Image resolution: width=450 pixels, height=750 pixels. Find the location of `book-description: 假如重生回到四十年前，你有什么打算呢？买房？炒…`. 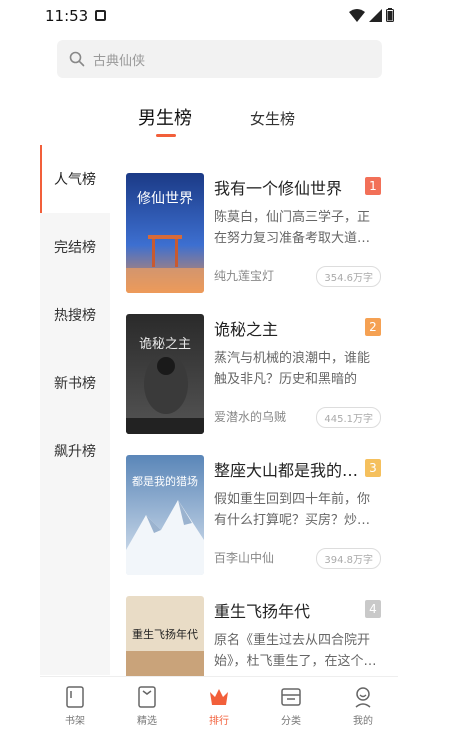

book-description: 假如重生回到四十年前，你有什么打算呢？买房？炒… is located at coordinates (292, 510).